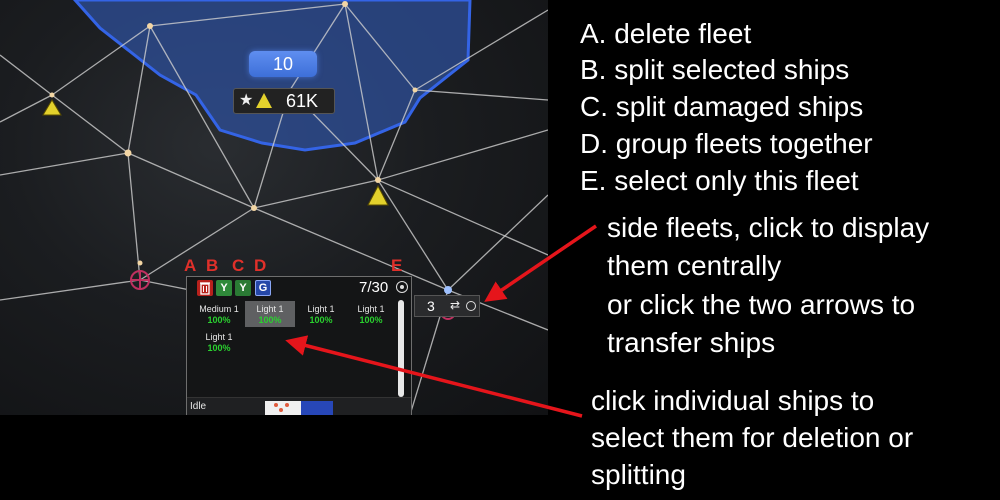 This screenshot has width=1000, height=500. What do you see at coordinates (722, 106) in the screenshot?
I see `instruction-c: C. split damaged ships` at bounding box center [722, 106].